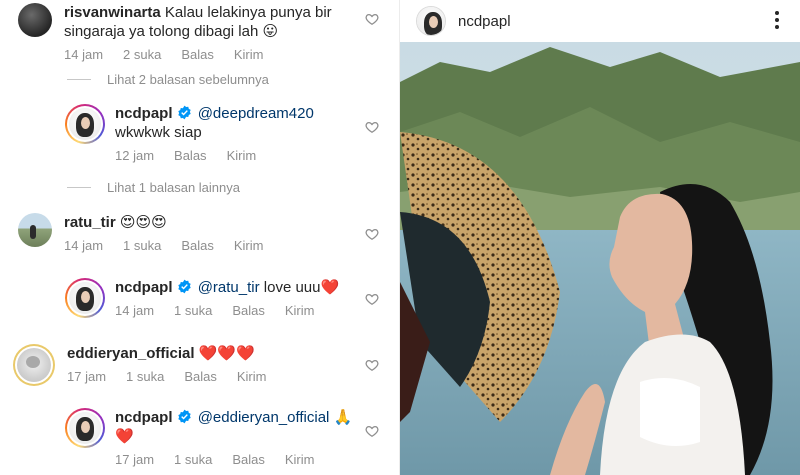 Image resolution: width=800 pixels, height=475 pixels. What do you see at coordinates (135, 155) in the screenshot?
I see `comment-time: 12 jam` at bounding box center [135, 155].